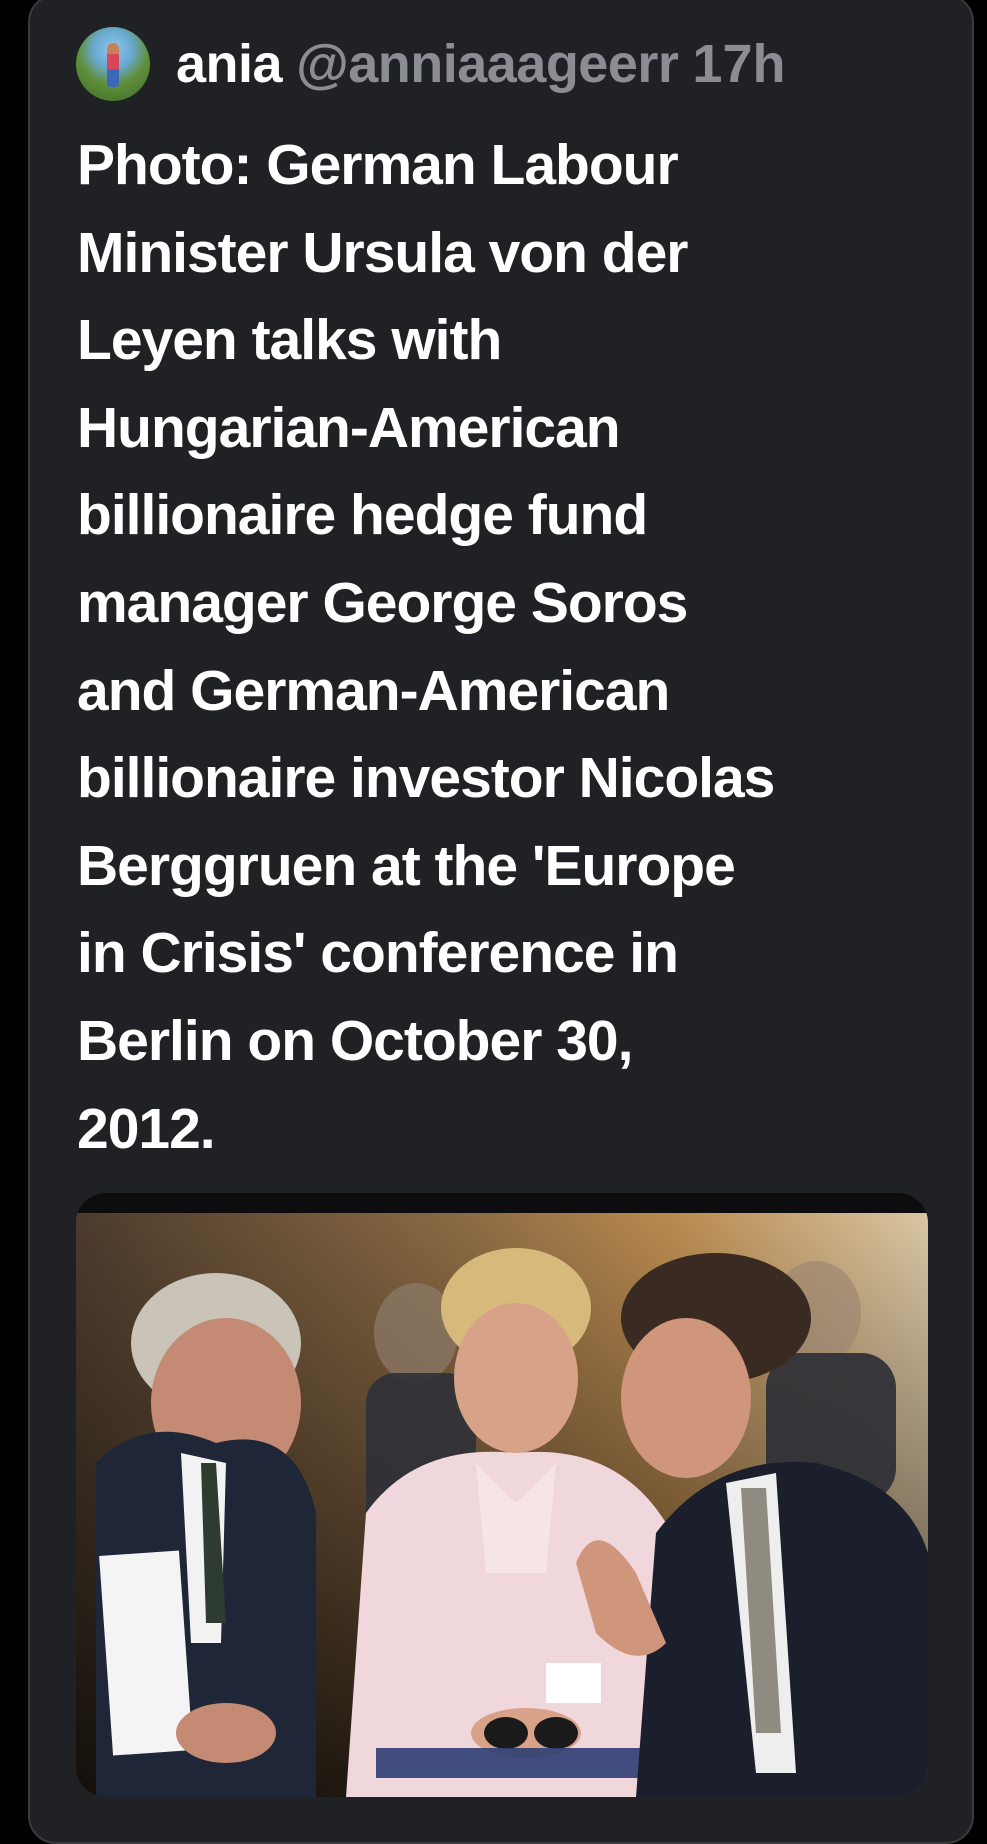  Describe the element at coordinates (355, 1040) in the screenshot. I see `tweet-text-line: Berlin on October 30,` at that location.